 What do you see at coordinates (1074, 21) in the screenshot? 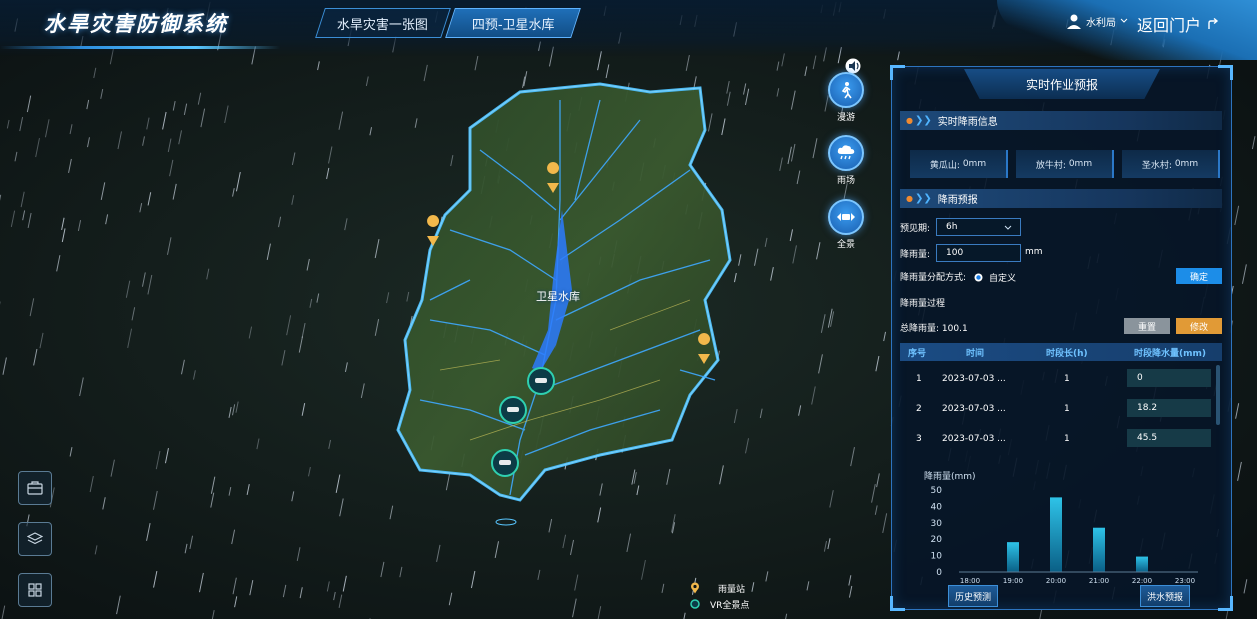
I see `user-icon` at bounding box center [1074, 21].